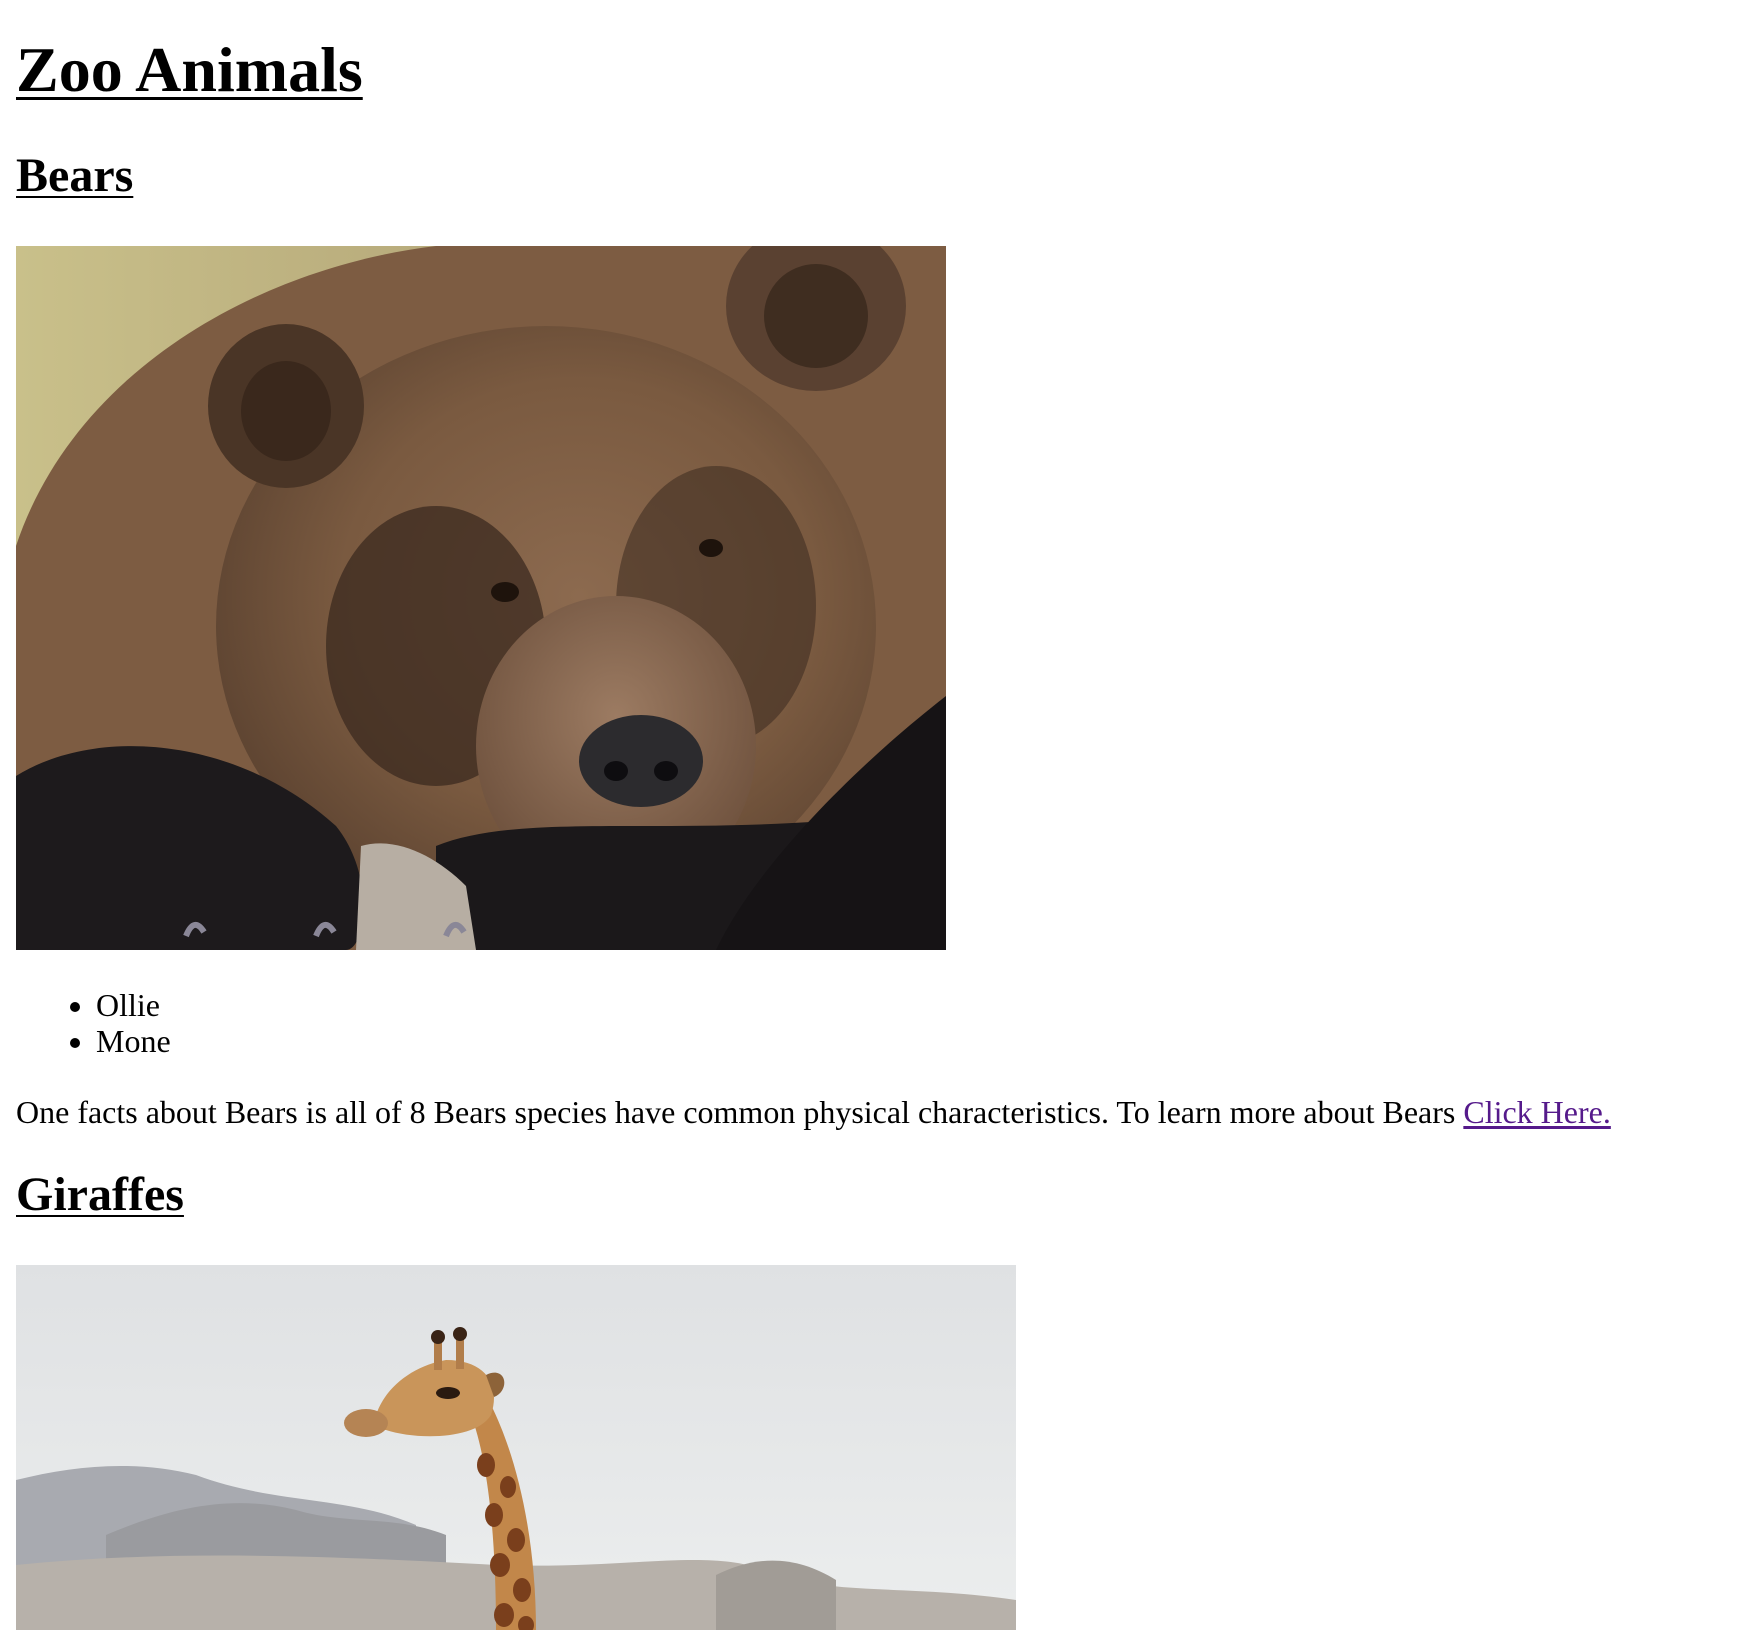 Image resolution: width=1758 pixels, height=1630 pixels. I want to click on page-title: Zoo Animals, so click(189, 69).